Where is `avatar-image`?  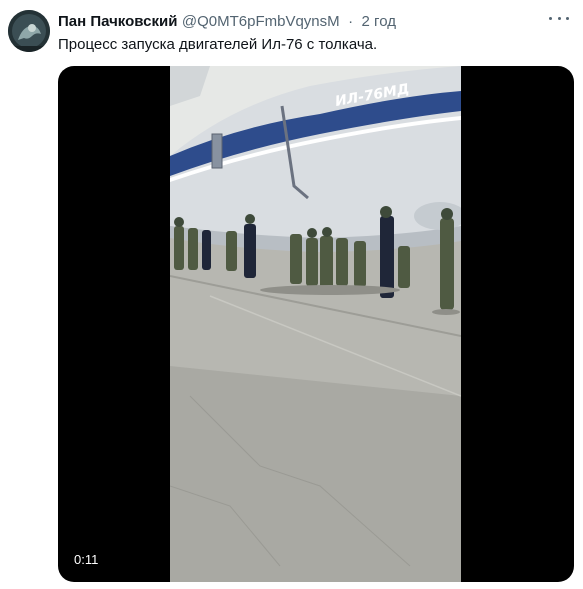
avatar-image is located at coordinates (29, 31).